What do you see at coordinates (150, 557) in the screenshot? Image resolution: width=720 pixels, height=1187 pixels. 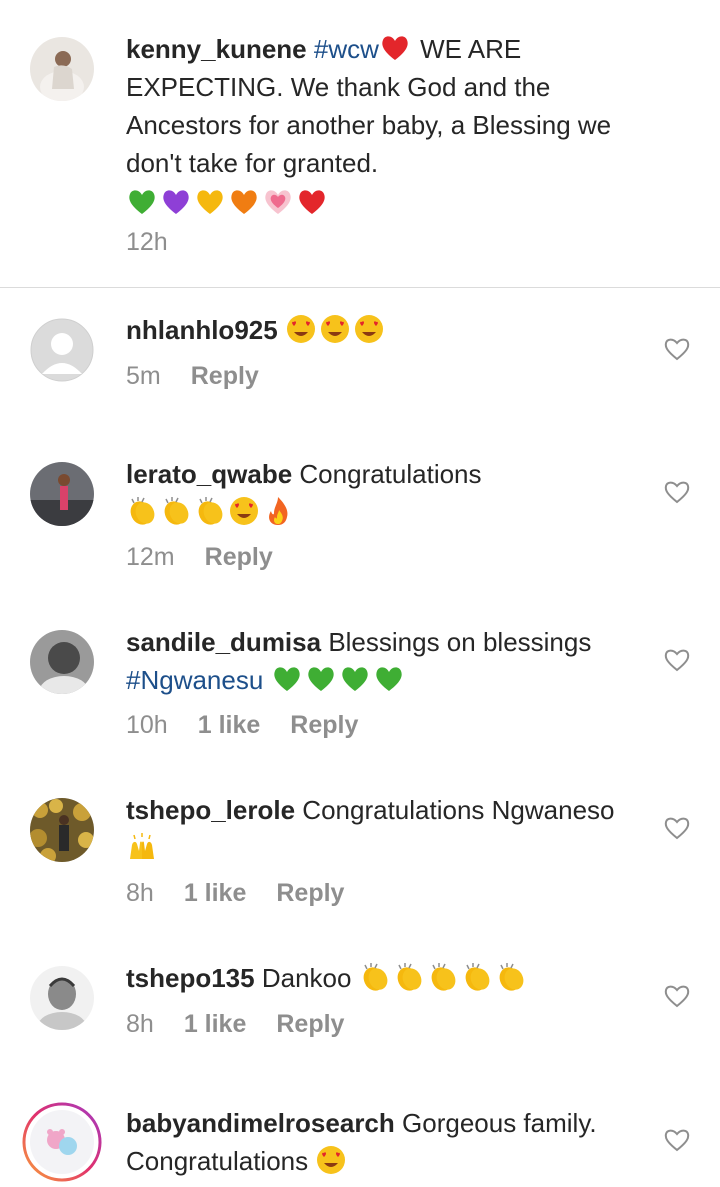 I see `comment-time: 12m` at bounding box center [150, 557].